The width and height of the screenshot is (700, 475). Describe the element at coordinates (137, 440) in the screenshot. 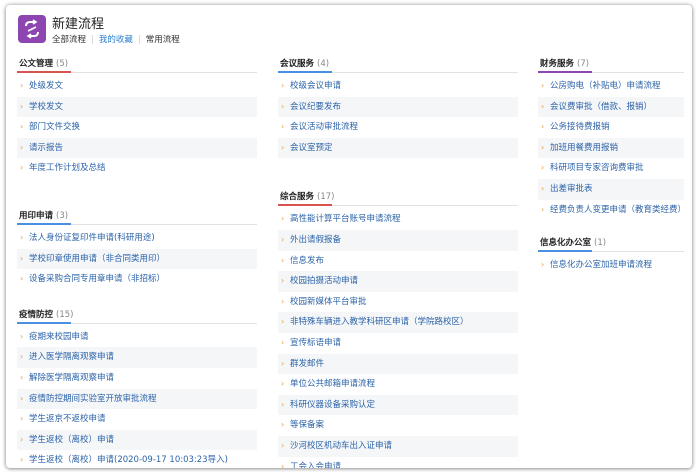

I see `process-link: › 学生返校（离校）申请` at that location.